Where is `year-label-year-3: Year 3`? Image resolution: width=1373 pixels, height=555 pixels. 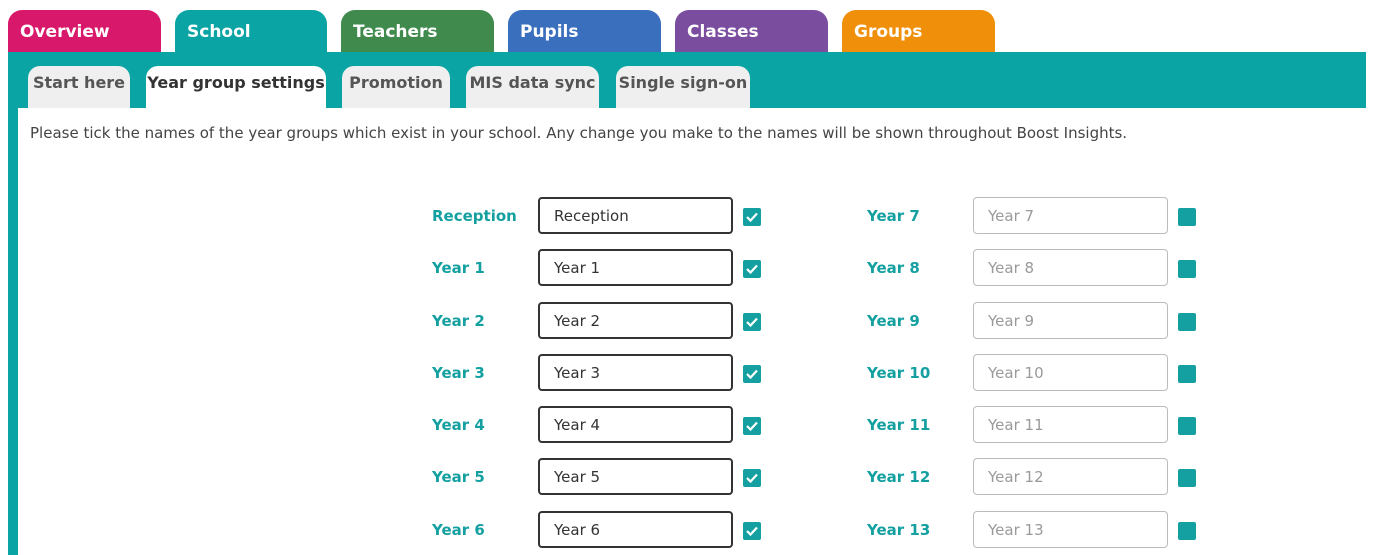 year-label-year-3: Year 3 is located at coordinates (458, 373).